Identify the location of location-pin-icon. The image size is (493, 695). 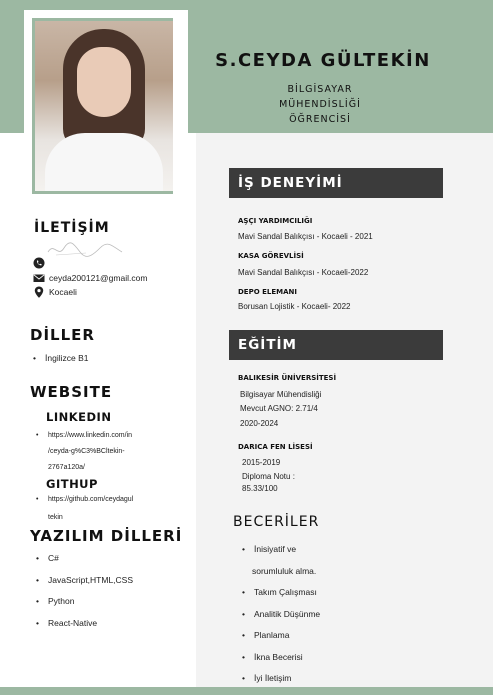
(39, 292).